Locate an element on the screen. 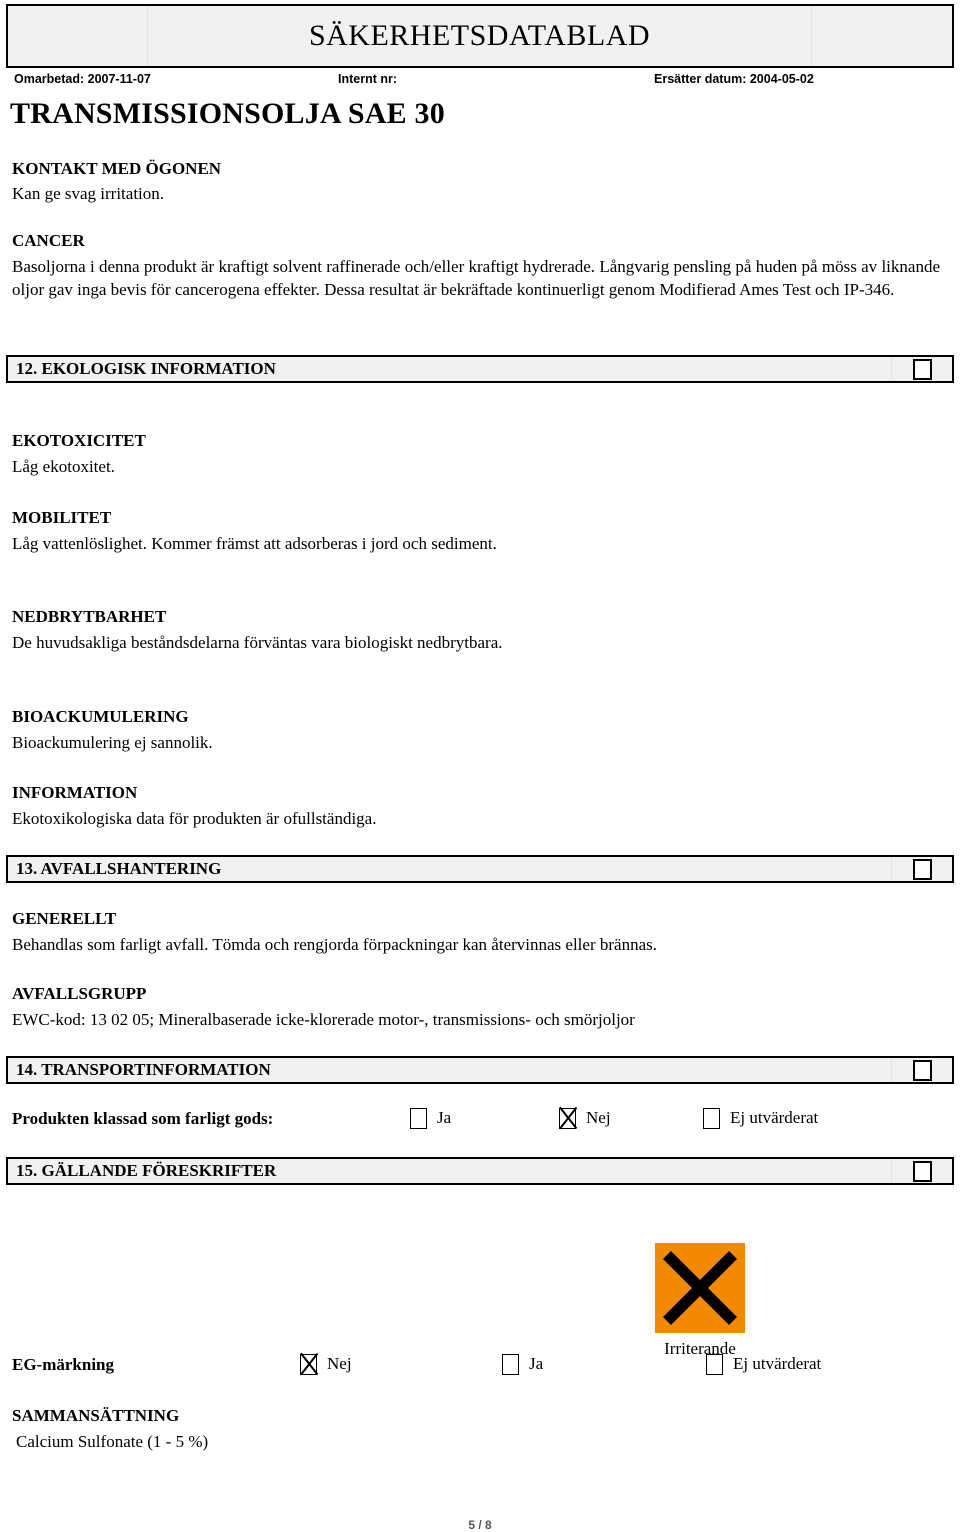 The height and width of the screenshot is (1532, 960). generellt-heading: GENERELLT is located at coordinates (64, 918).